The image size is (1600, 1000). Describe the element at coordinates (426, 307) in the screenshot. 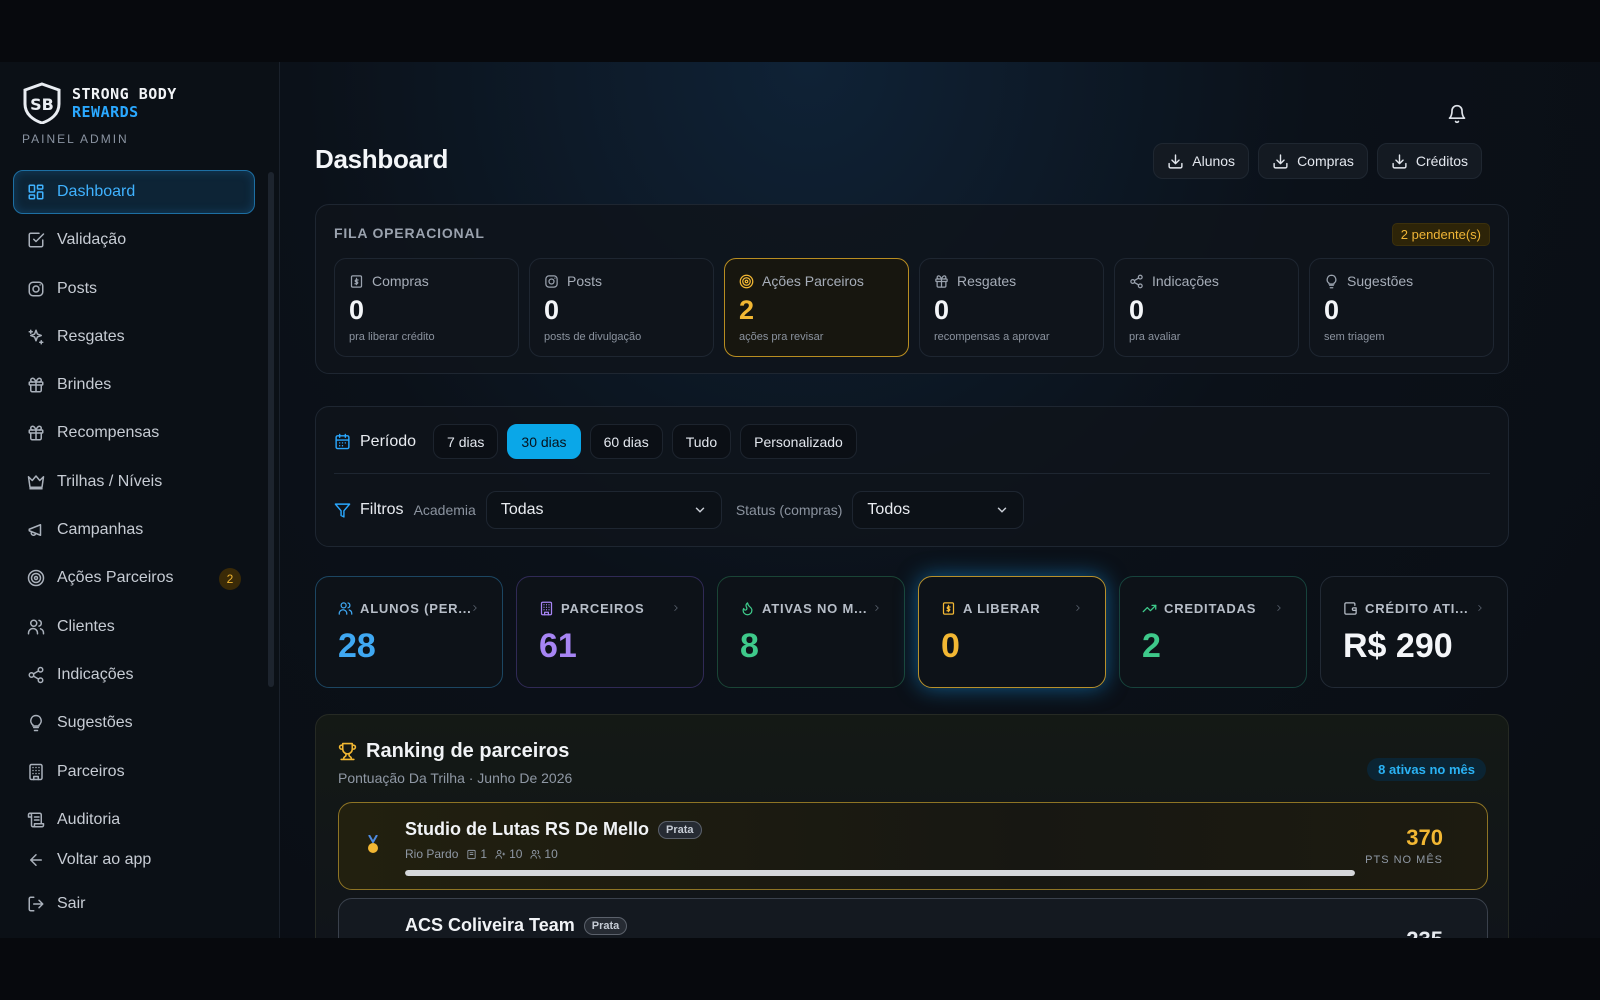

I see `queue-card-compras: Compras 0 pra liberar crédito` at that location.